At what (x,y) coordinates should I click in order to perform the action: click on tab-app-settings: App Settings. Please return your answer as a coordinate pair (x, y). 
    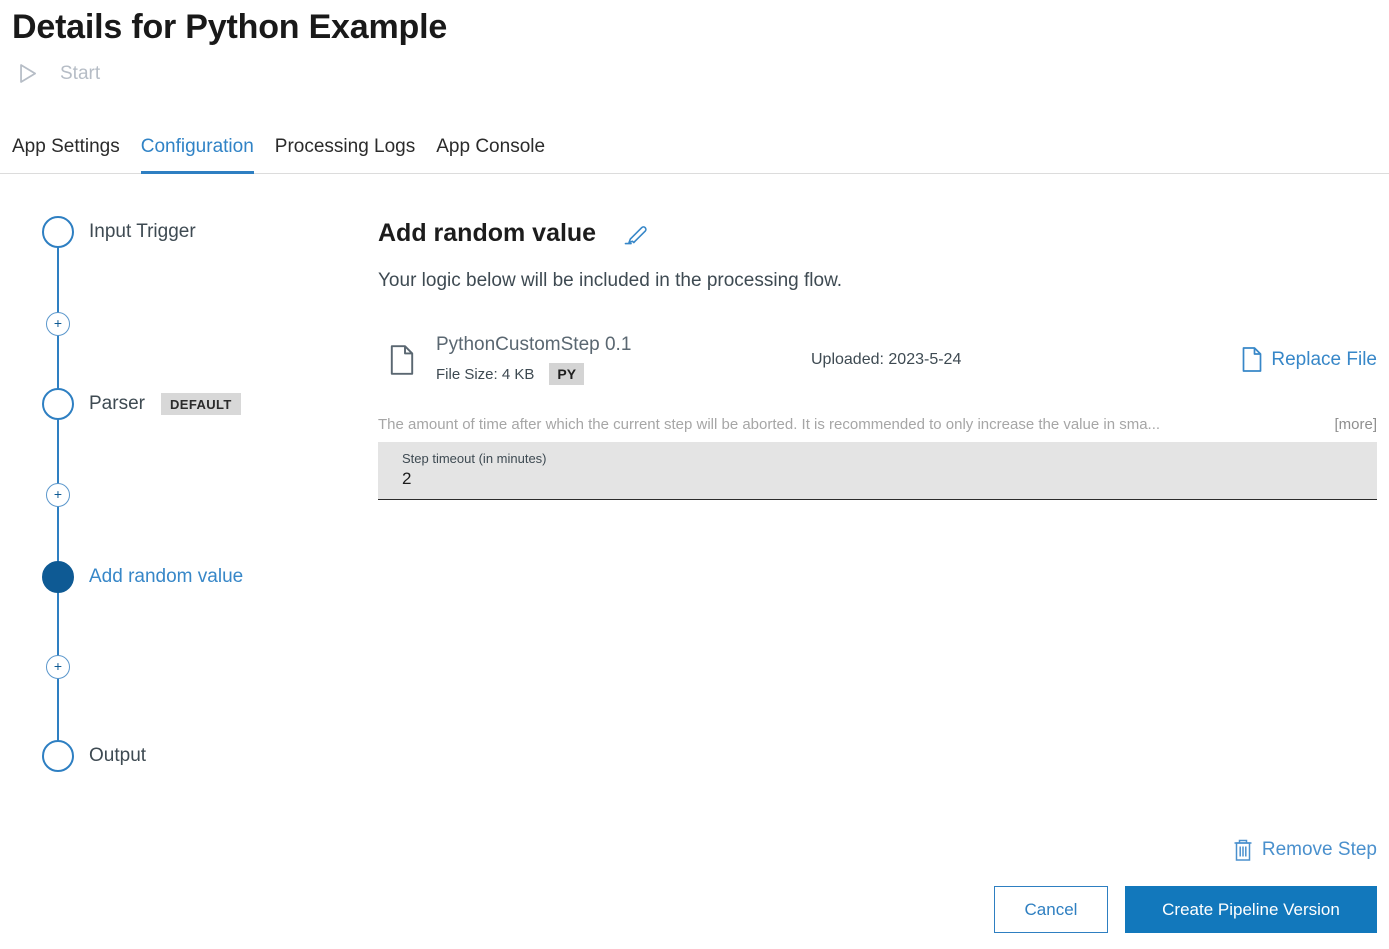
    Looking at the image, I should click on (66, 154).